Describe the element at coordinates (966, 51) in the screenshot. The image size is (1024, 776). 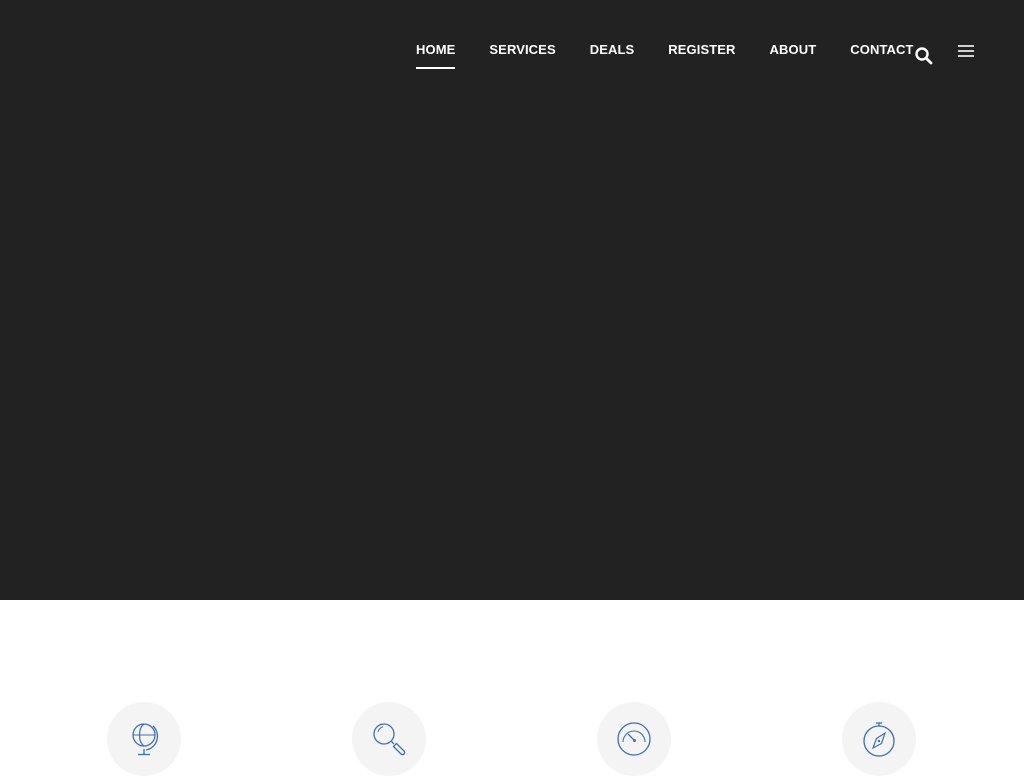
I see `hamburger-menu-icon` at that location.